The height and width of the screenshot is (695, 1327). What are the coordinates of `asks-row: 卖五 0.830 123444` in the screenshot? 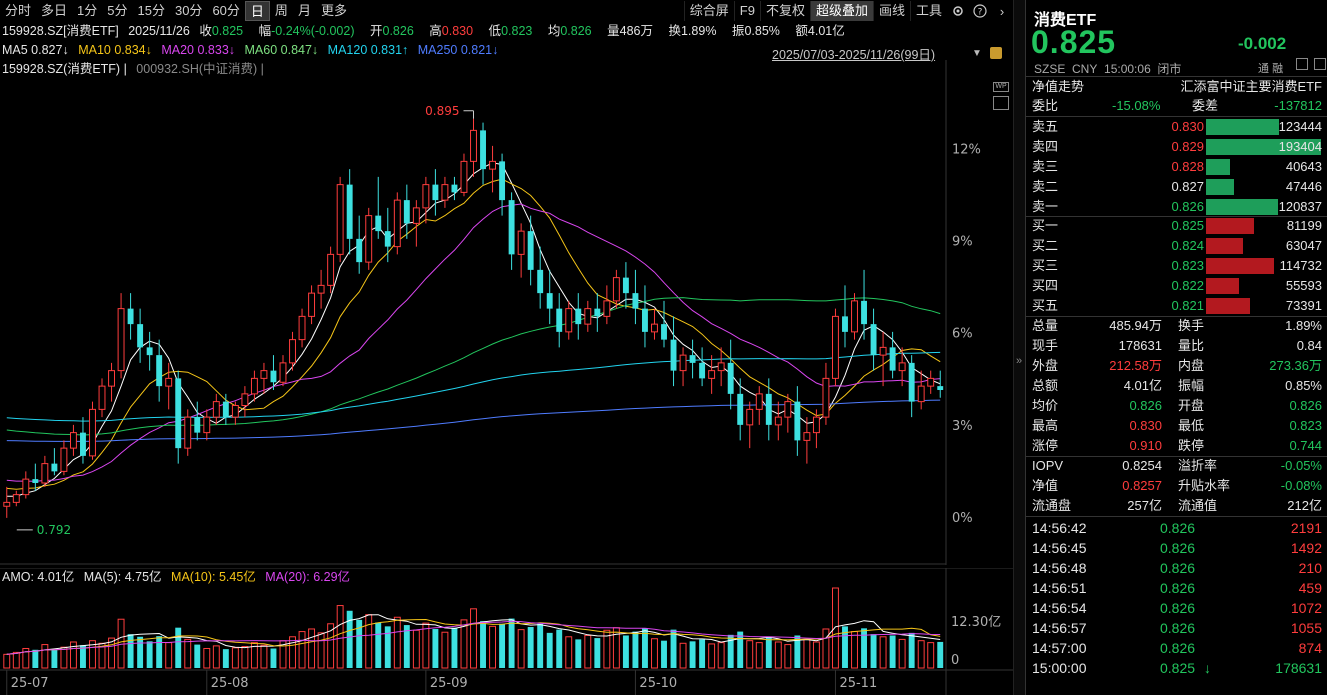 It's located at (1177, 127).